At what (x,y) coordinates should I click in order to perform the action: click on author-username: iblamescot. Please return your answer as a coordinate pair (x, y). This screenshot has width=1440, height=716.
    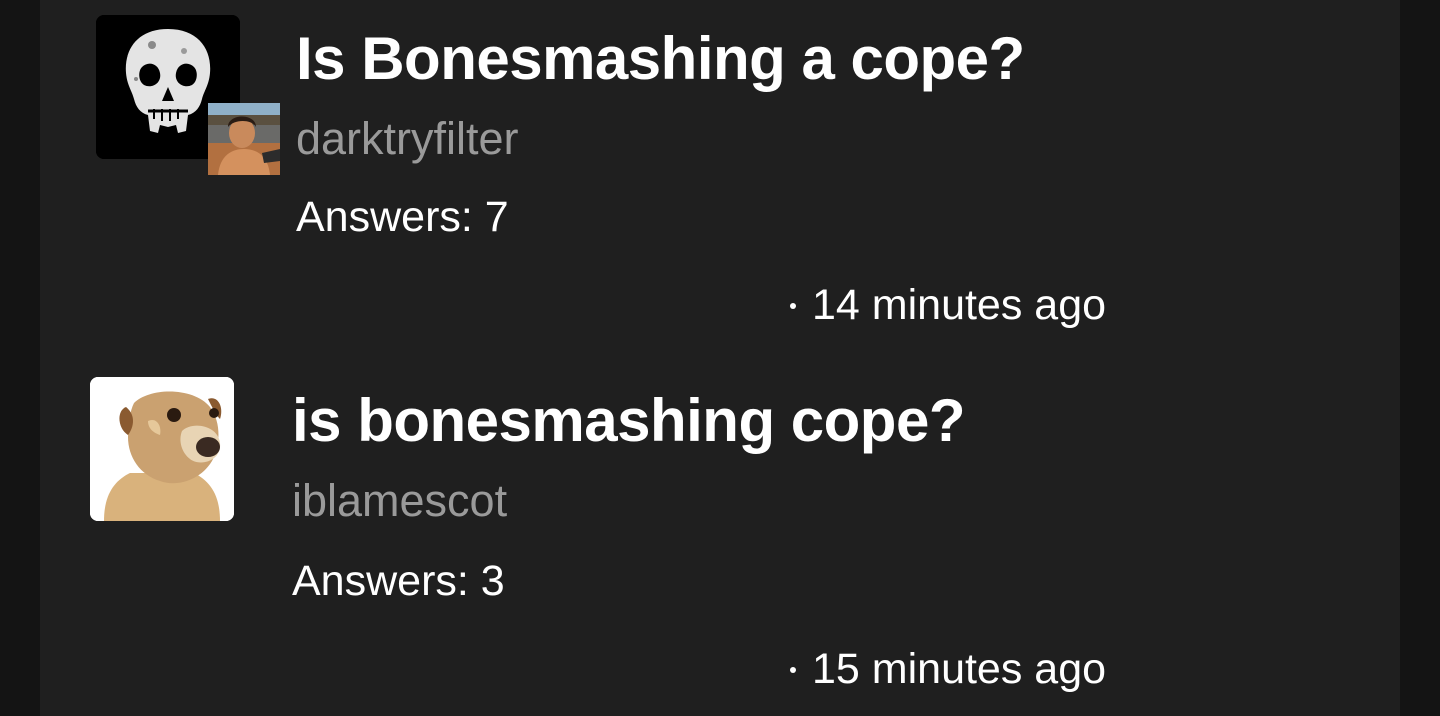
    Looking at the image, I should click on (399, 501).